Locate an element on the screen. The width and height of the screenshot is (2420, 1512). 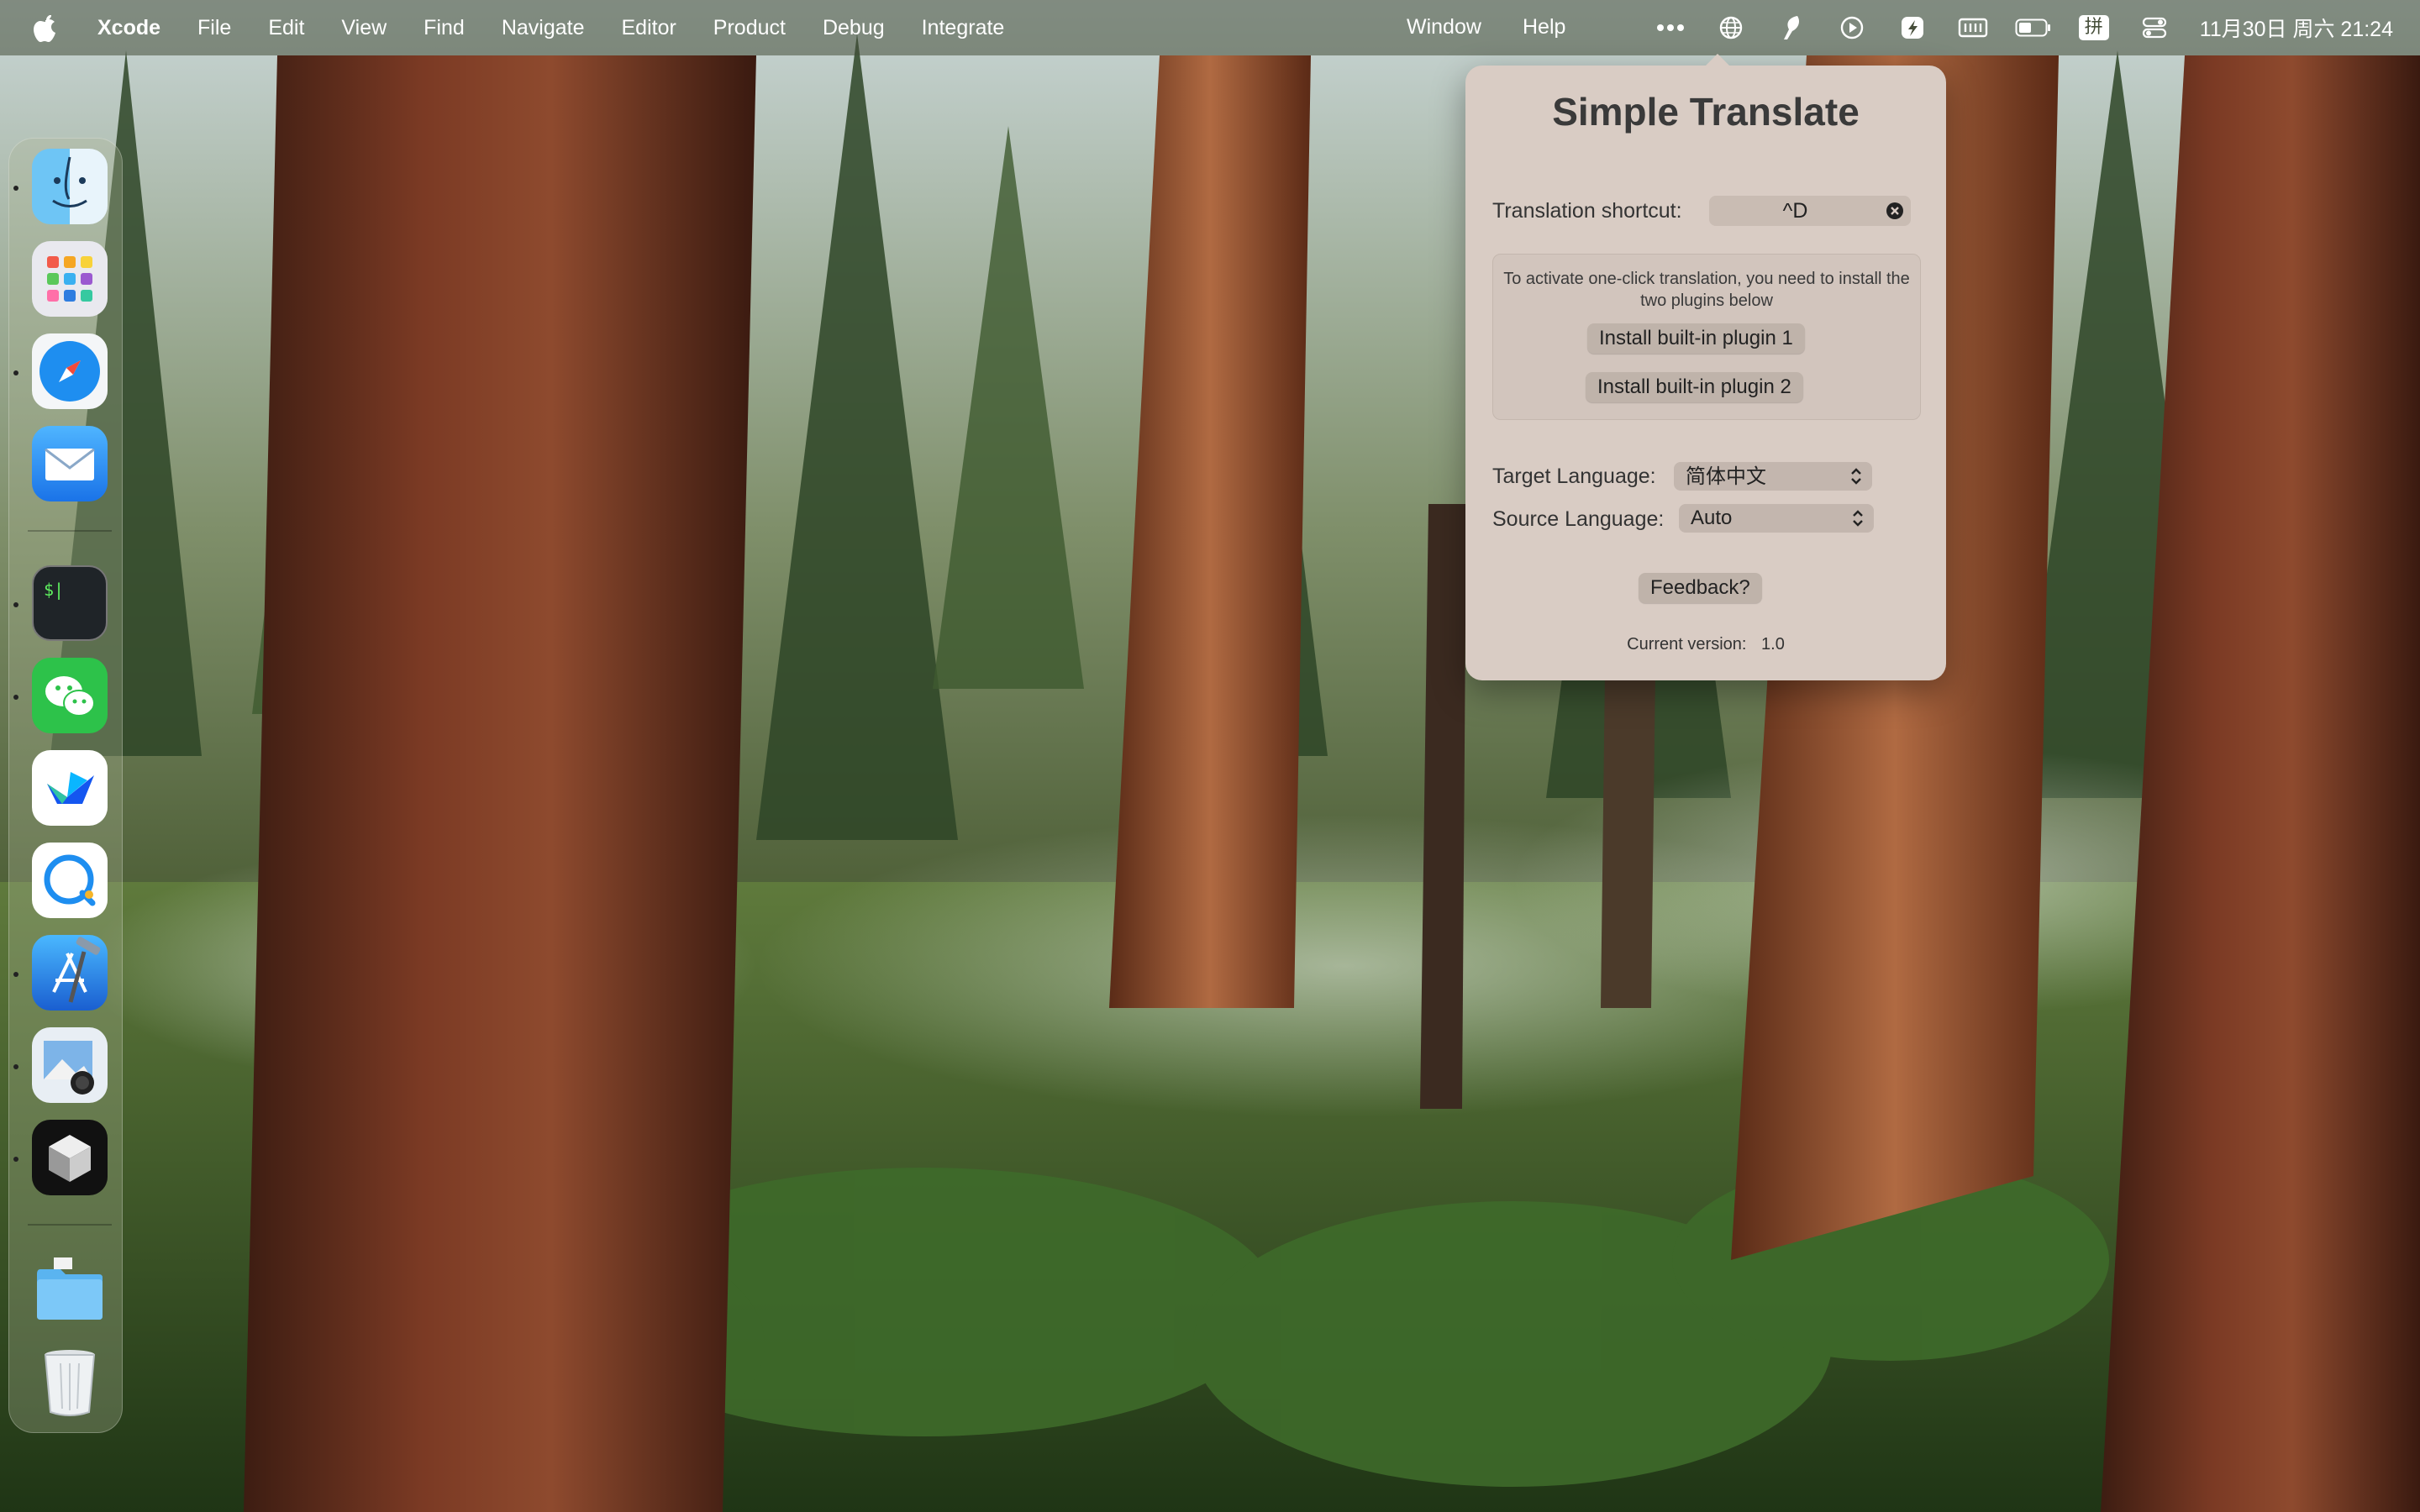
feather-icon is located at coordinates (1792, 27).